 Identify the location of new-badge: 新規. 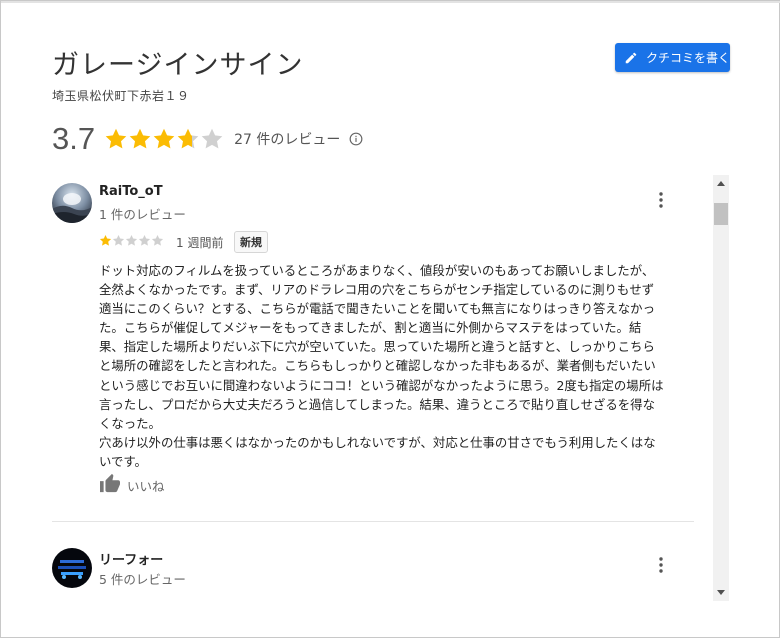
(251, 242).